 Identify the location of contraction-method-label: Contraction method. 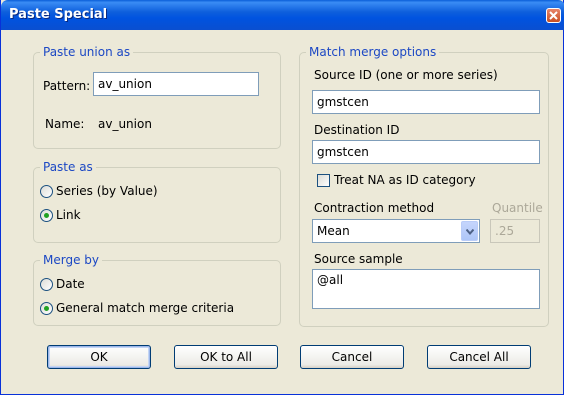
(374, 208).